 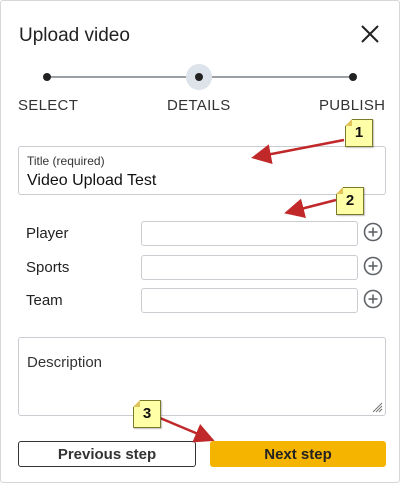 What do you see at coordinates (359, 133) in the screenshot?
I see `annotation-callout-1: 1` at bounding box center [359, 133].